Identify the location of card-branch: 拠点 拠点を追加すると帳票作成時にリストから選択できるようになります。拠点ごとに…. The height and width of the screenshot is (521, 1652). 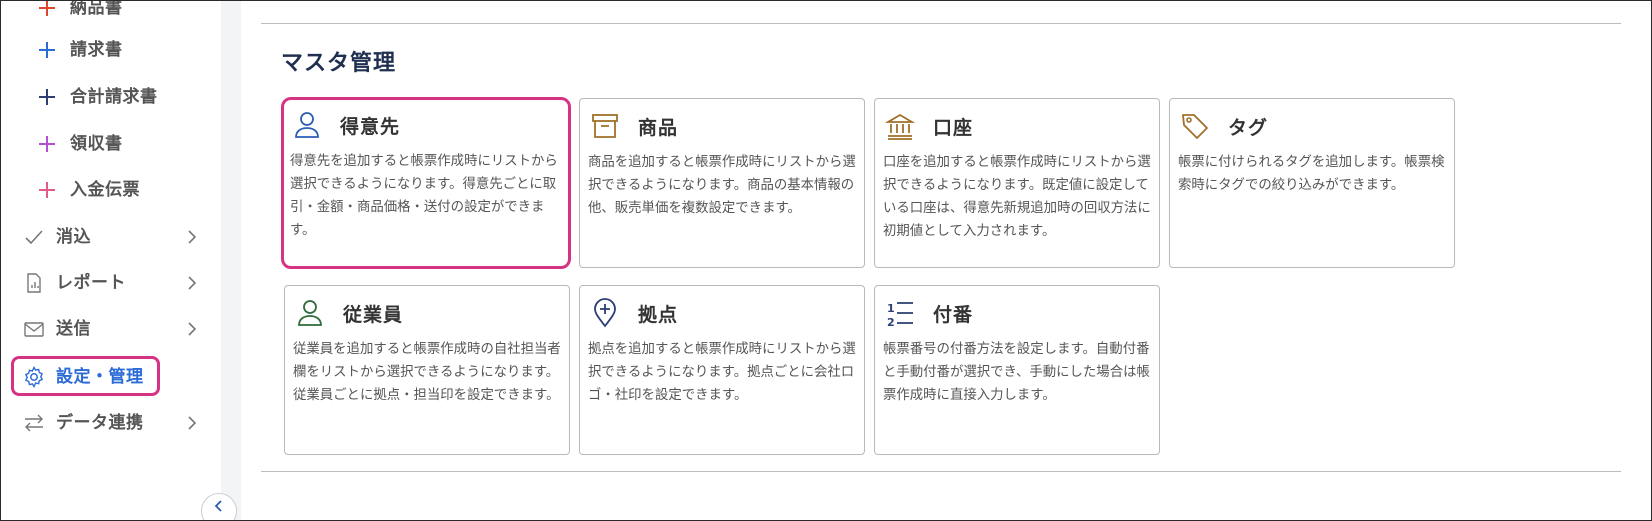
(722, 370).